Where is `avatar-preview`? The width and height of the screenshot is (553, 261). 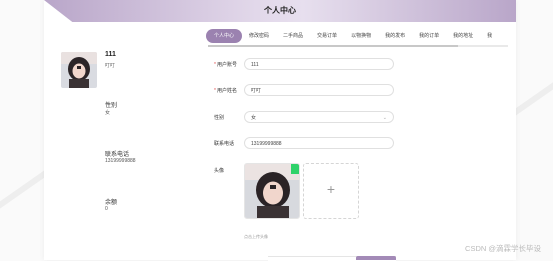 avatar-preview is located at coordinates (272, 191).